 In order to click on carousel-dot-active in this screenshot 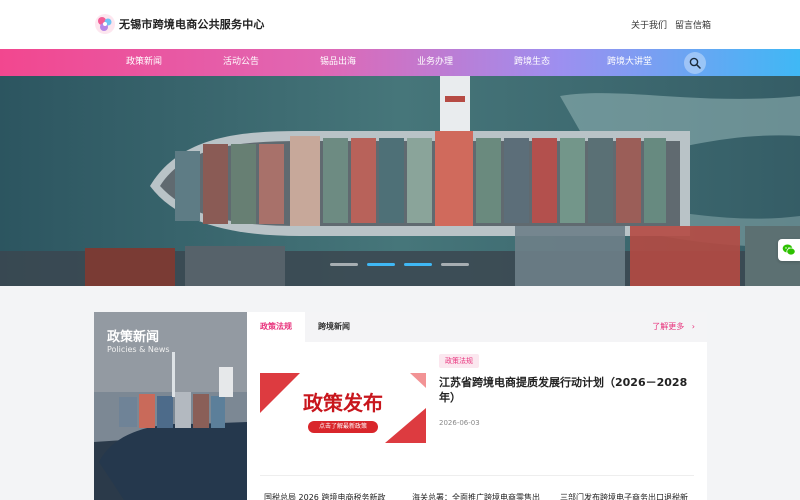, I will do `click(381, 264)`.